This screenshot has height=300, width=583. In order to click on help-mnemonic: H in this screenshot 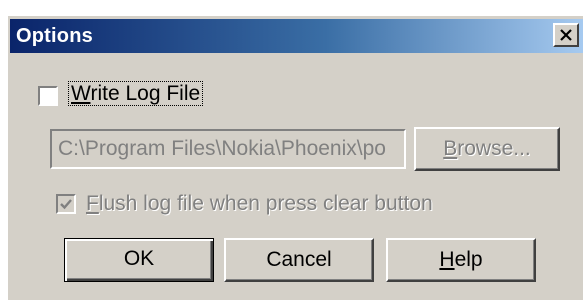, I will do `click(447, 259)`.